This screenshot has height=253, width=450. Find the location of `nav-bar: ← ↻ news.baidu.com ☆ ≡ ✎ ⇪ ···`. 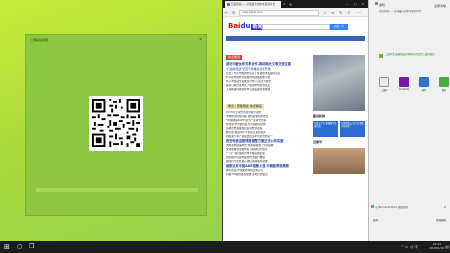

nav-bar: ← ↻ news.baidu.com ☆ ≡ ✎ ⇪ ··· is located at coordinates (295, 12).